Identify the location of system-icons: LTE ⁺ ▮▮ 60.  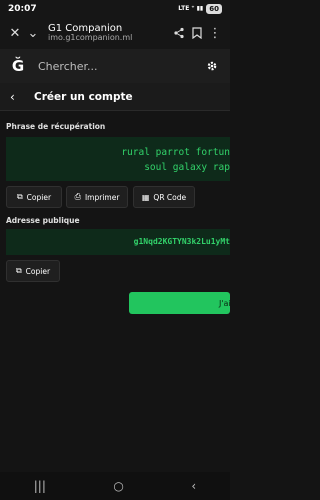
(200, 8).